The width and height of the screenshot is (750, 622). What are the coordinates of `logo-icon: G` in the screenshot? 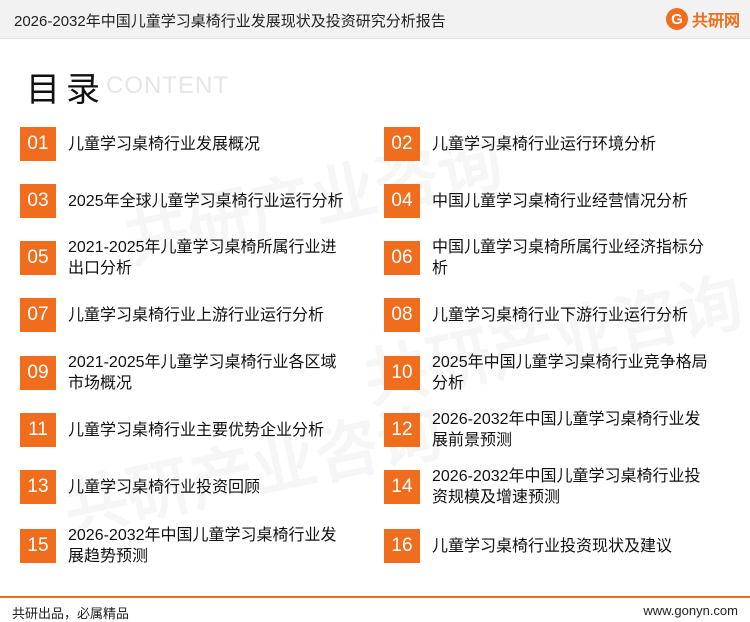 It's located at (676, 19).